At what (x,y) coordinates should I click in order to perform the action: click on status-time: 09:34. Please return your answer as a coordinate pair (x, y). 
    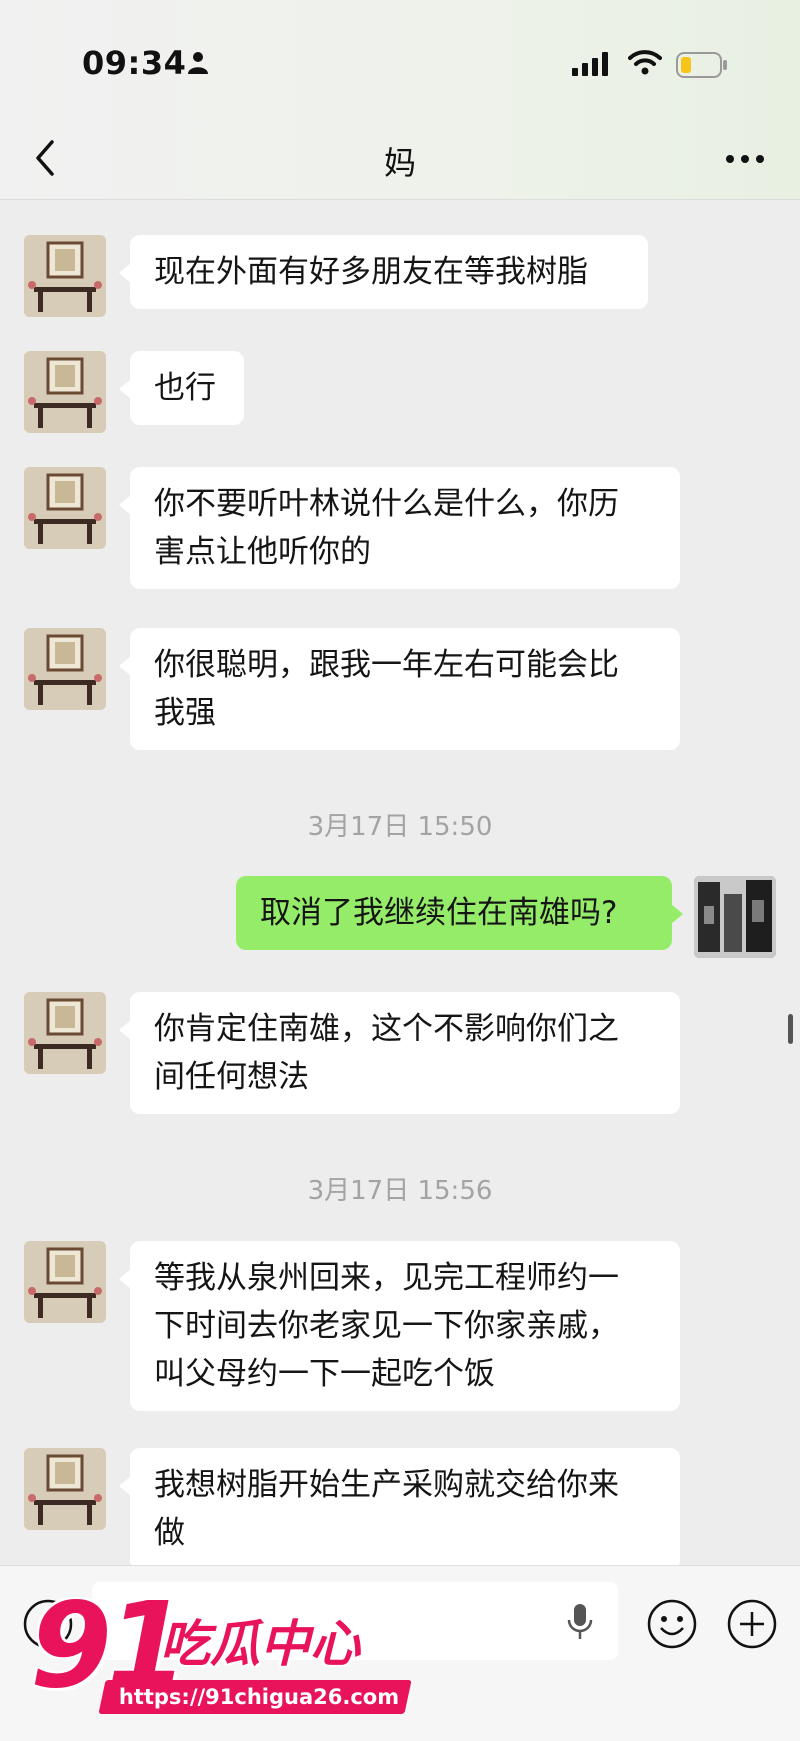
    Looking at the image, I should click on (134, 63).